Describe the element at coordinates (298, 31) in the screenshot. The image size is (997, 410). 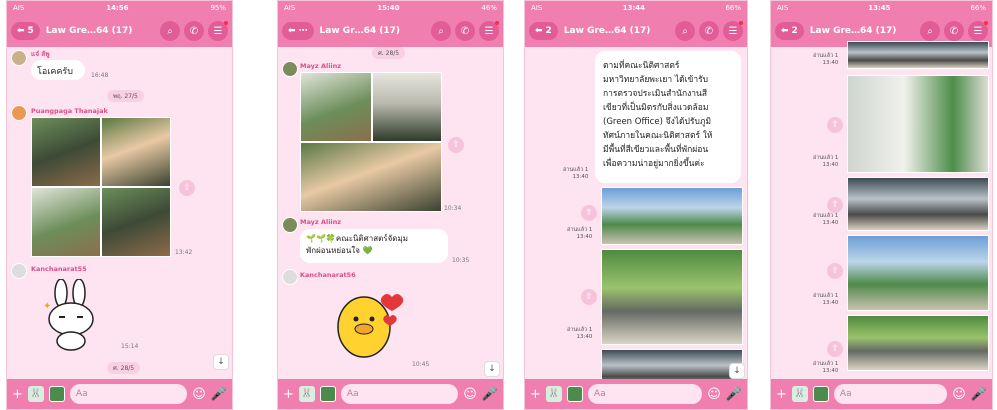
I see `back-button: ⬅ ⋯` at that location.